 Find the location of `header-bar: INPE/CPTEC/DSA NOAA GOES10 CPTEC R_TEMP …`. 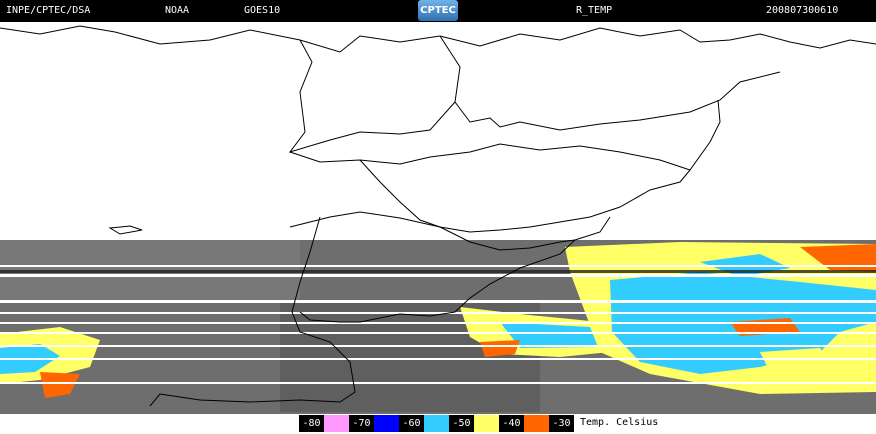

header-bar: INPE/CPTEC/DSA NOAA GOES10 CPTEC R_TEMP … is located at coordinates (438, 11).